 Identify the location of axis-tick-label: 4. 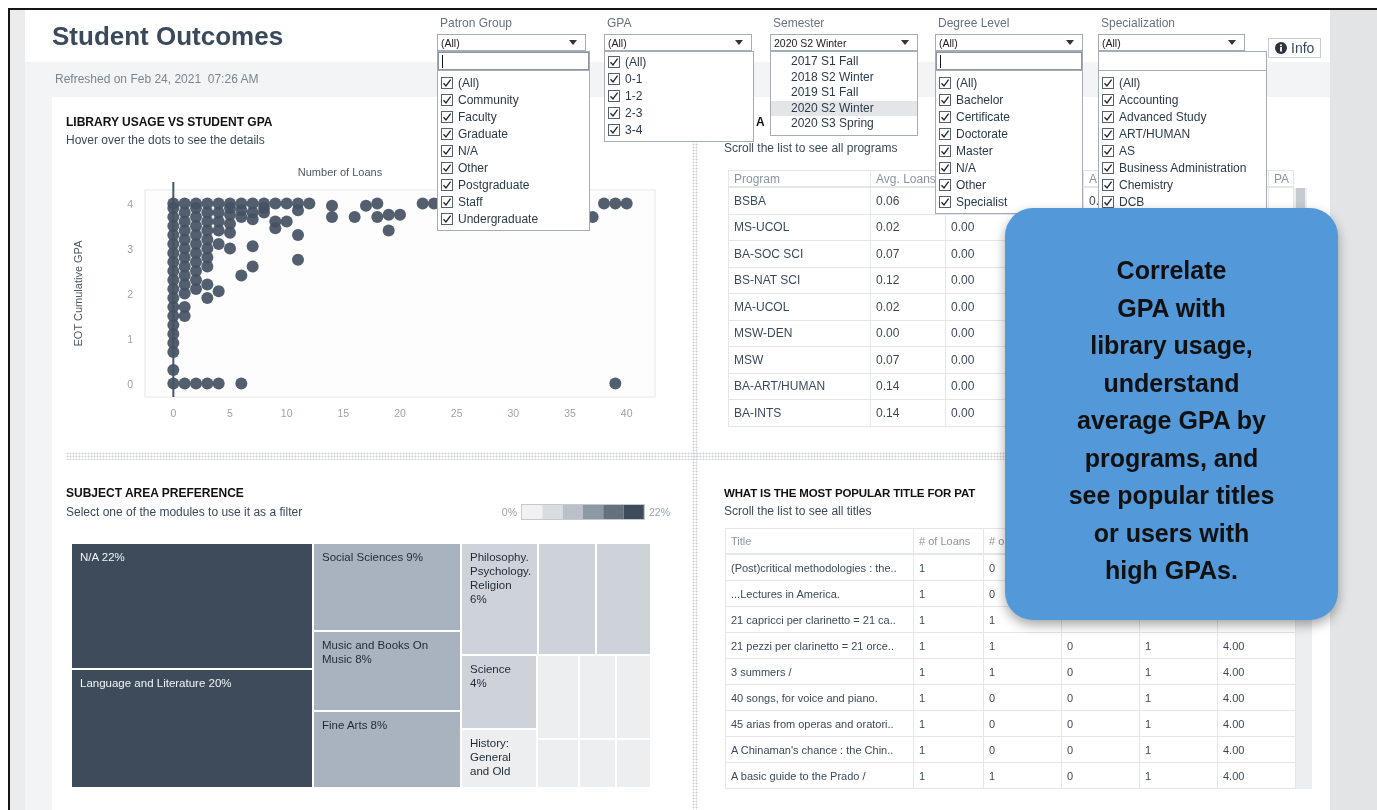
(130, 203).